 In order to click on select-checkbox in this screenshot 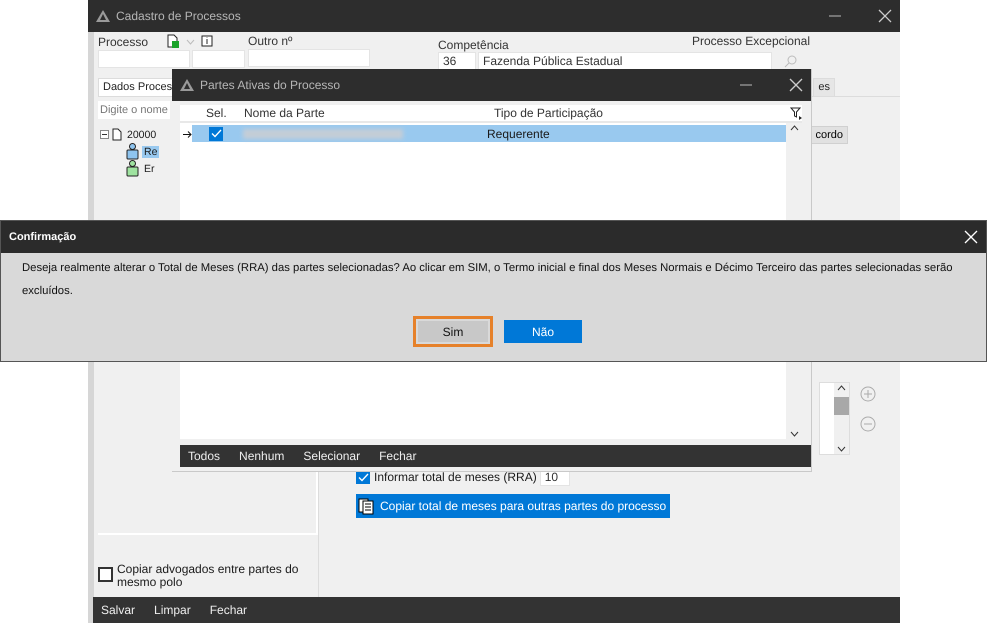, I will do `click(216, 133)`.